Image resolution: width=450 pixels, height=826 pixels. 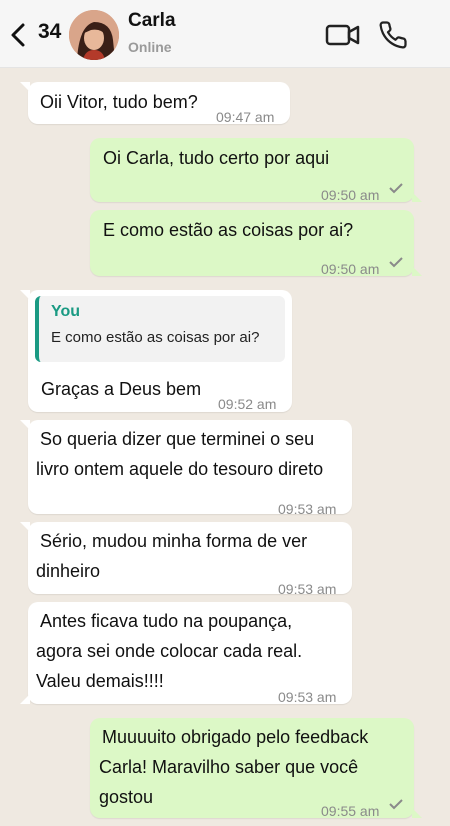 I want to click on message-text-line: livro ontem aquele do tesouro direto, so click(x=180, y=469).